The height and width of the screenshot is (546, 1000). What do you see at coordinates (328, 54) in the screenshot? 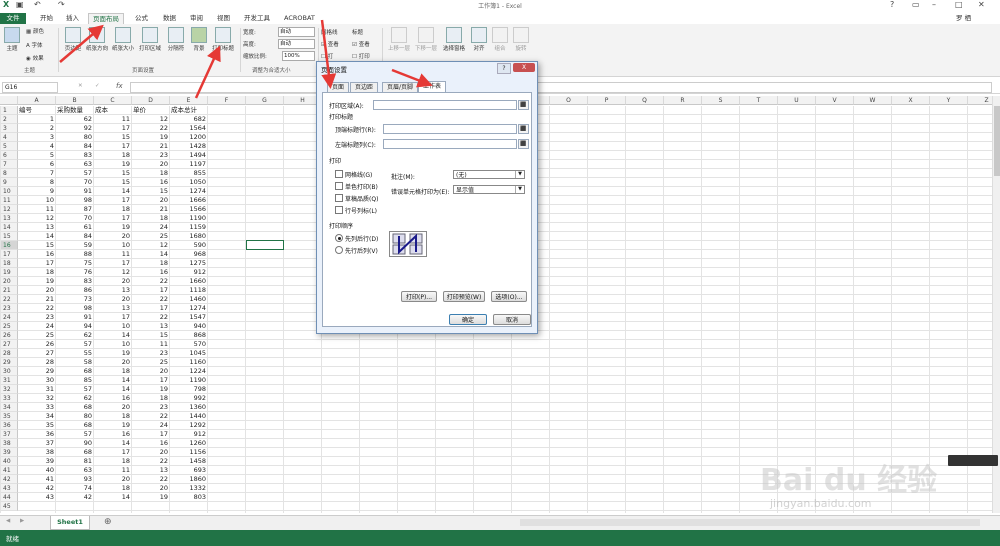
I see `arrow-to-dialog` at bounding box center [328, 54].